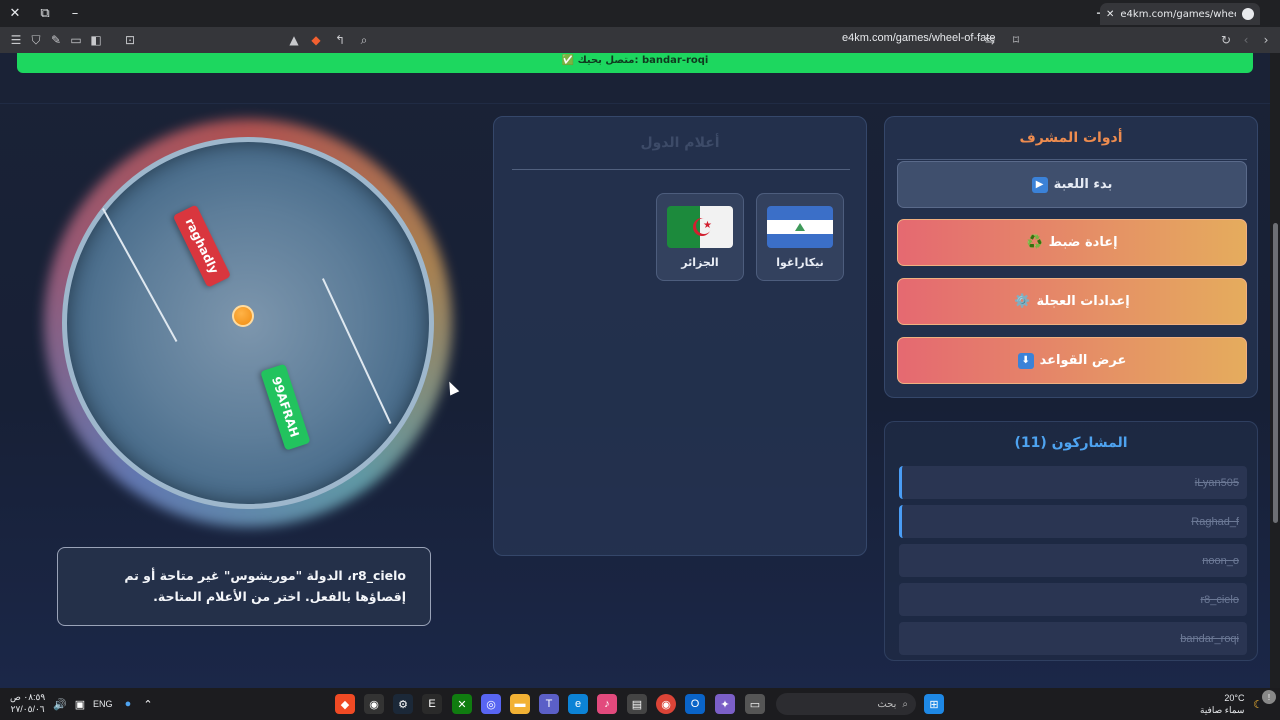 This screenshot has width=1280, height=720. What do you see at coordinates (76, 40) in the screenshot?
I see `tabs-icon: ▭` at bounding box center [76, 40].